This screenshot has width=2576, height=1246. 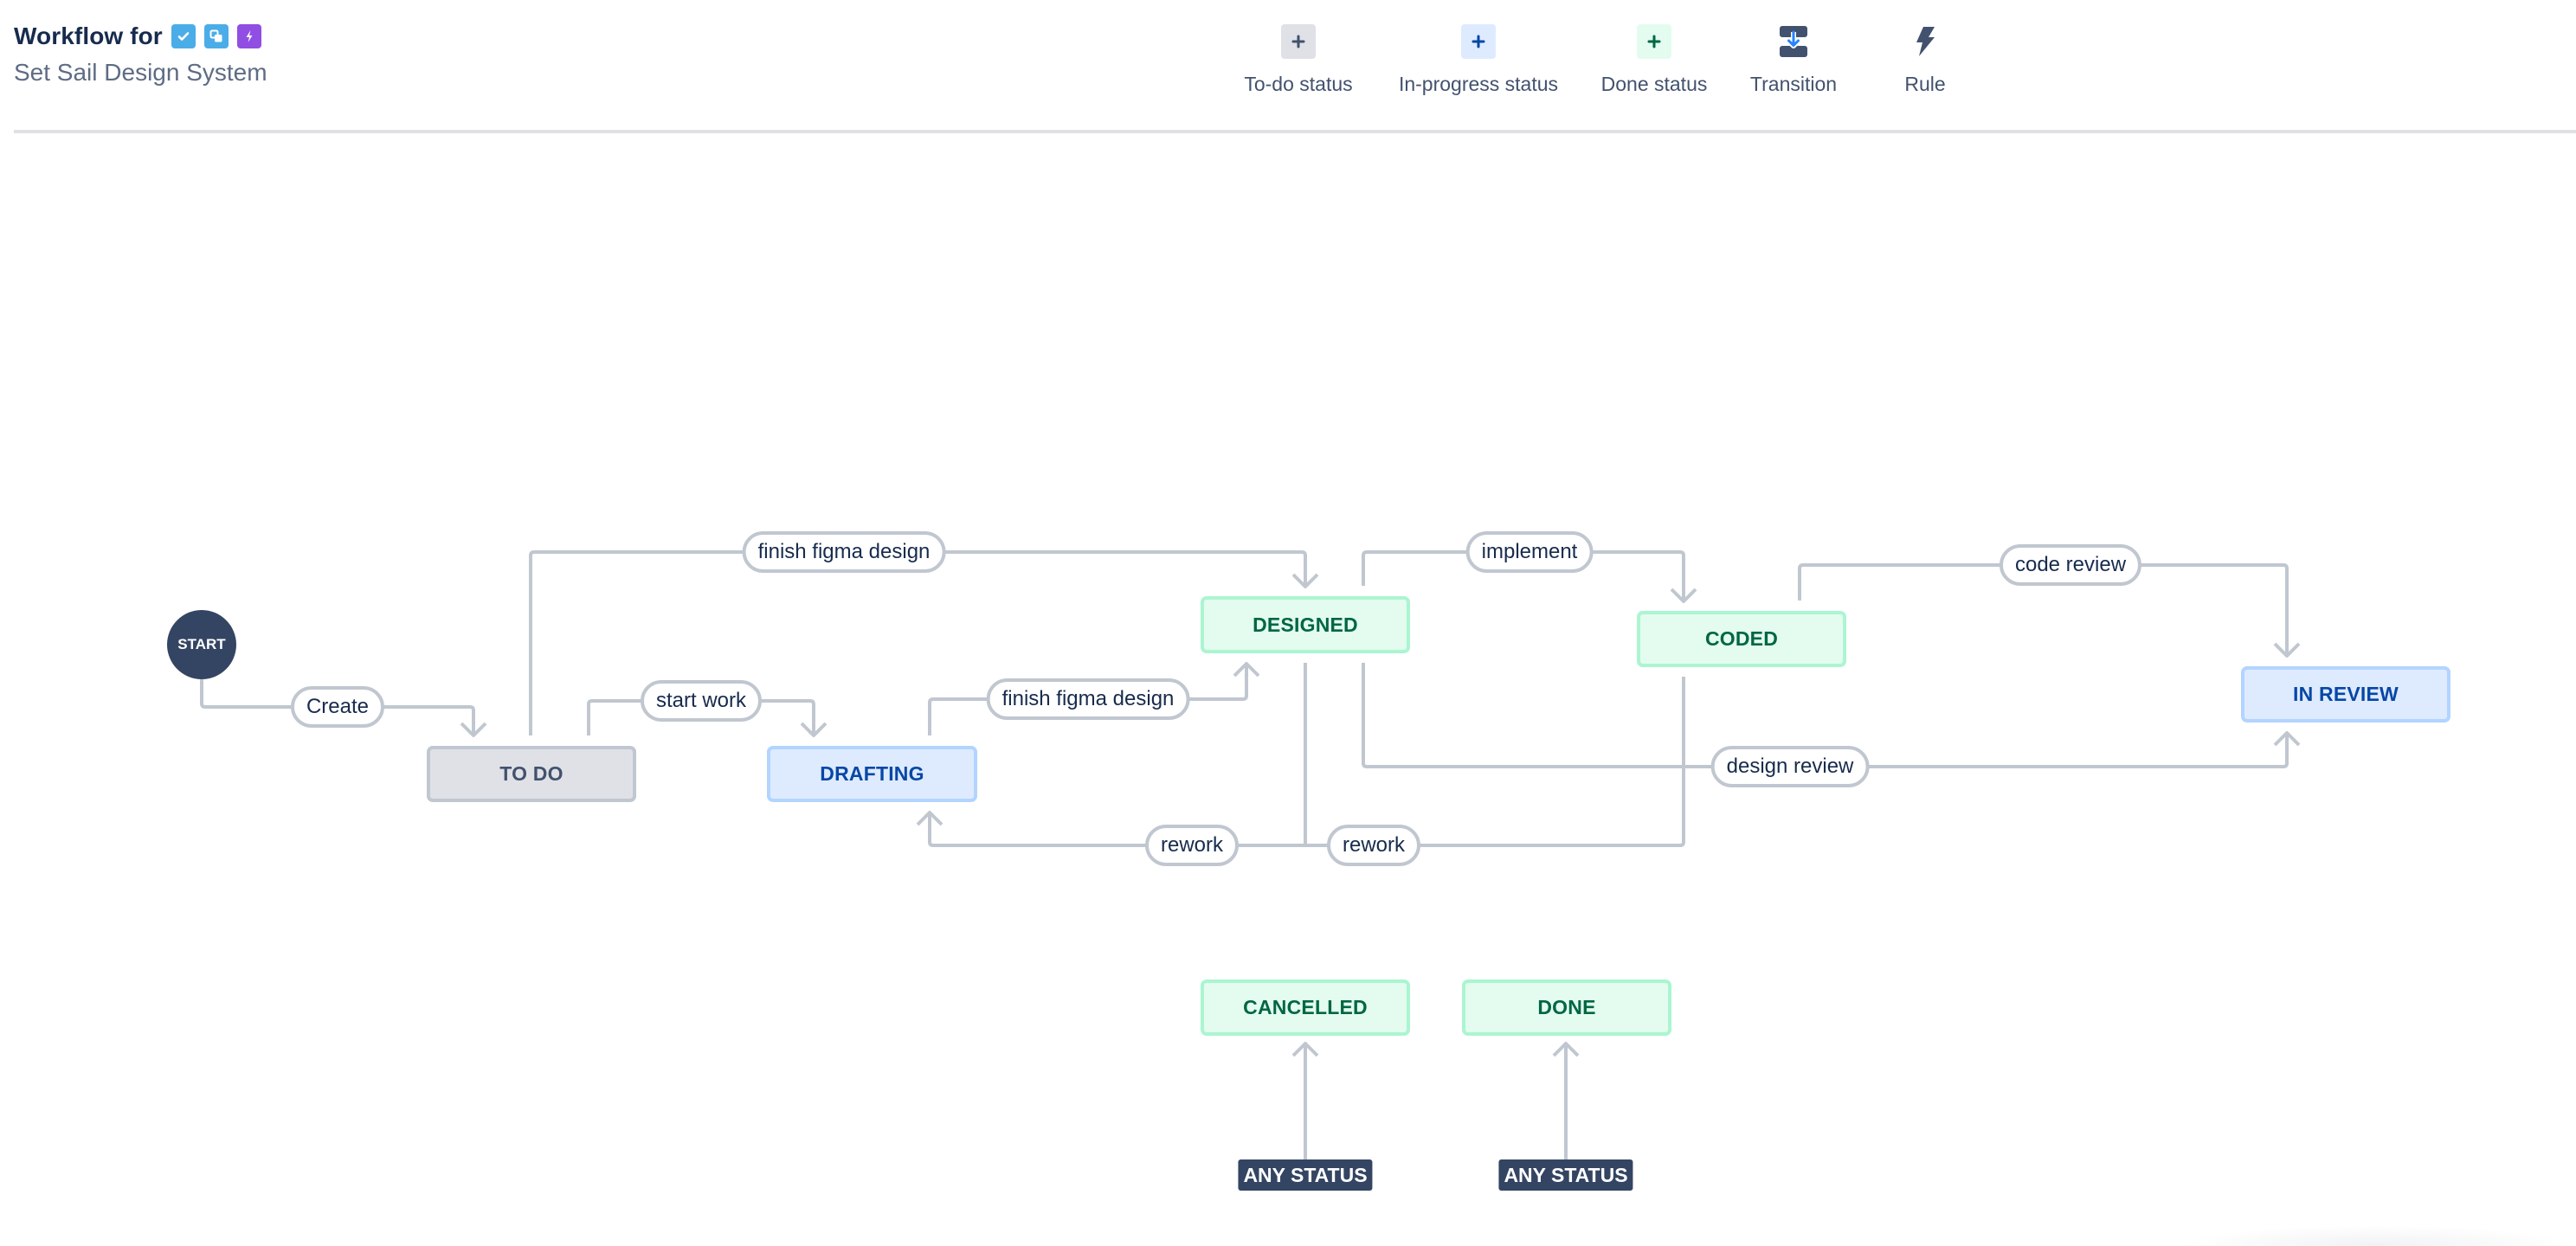 What do you see at coordinates (1741, 639) in the screenshot?
I see `status-coded: CODED` at bounding box center [1741, 639].